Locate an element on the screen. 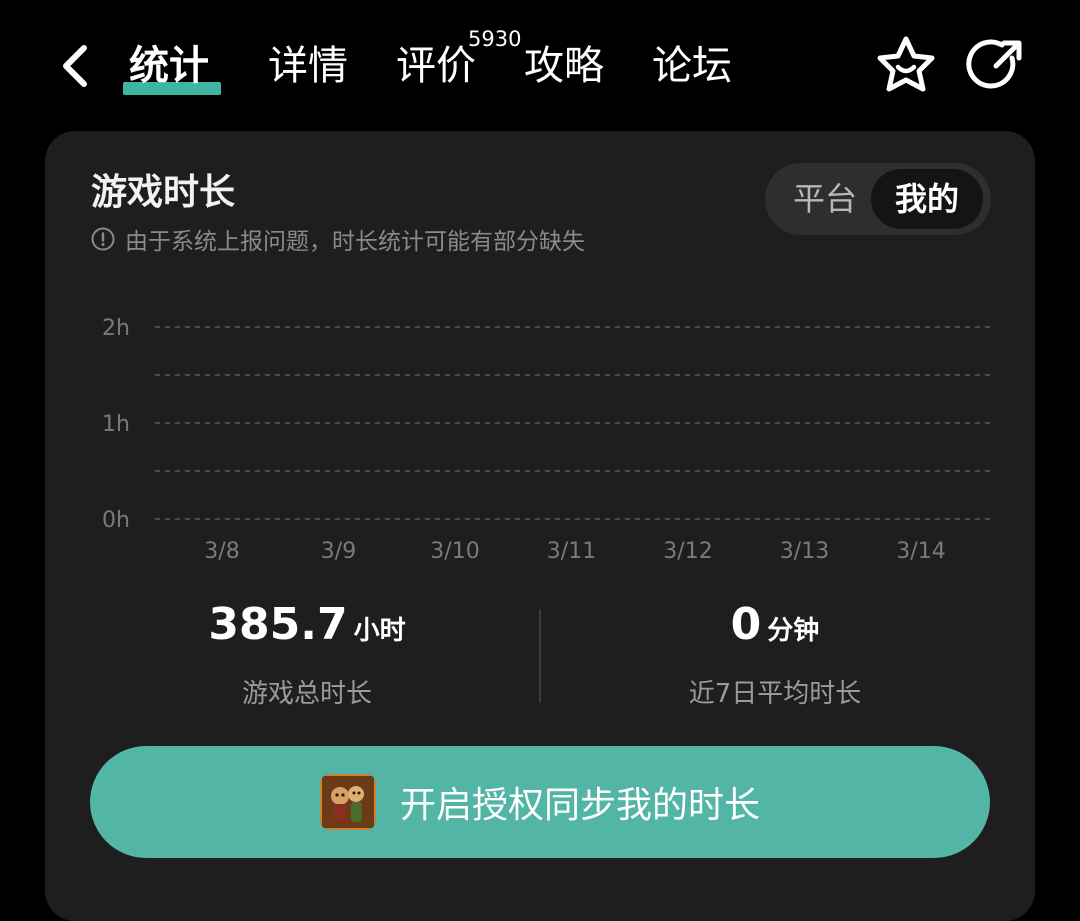  sync-play-time-button: 开启授权同步我的时长 is located at coordinates (540, 802).